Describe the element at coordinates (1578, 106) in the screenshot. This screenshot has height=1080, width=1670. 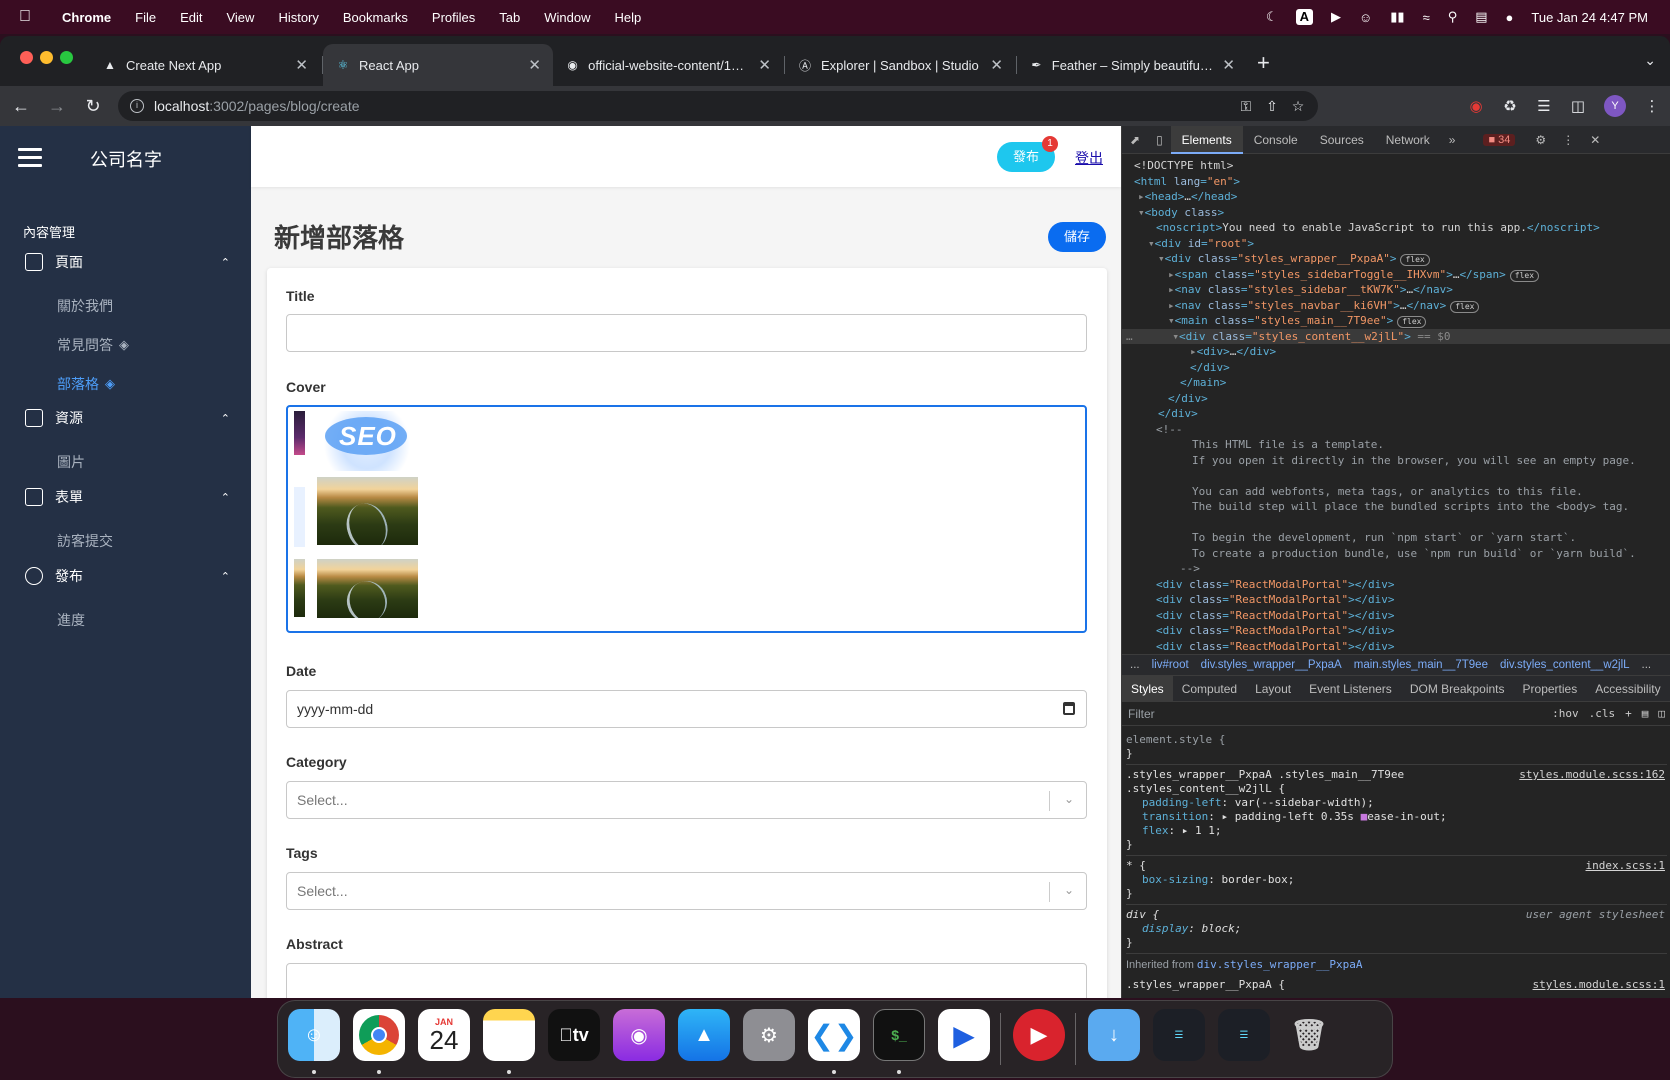
I see `side-panel-icon: ◫` at that location.